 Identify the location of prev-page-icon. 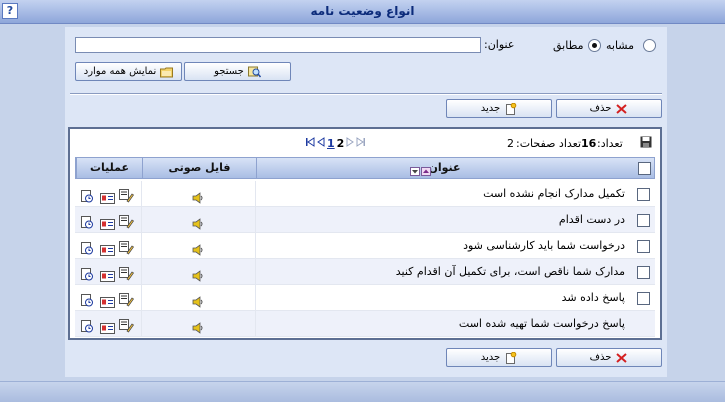
(321, 143).